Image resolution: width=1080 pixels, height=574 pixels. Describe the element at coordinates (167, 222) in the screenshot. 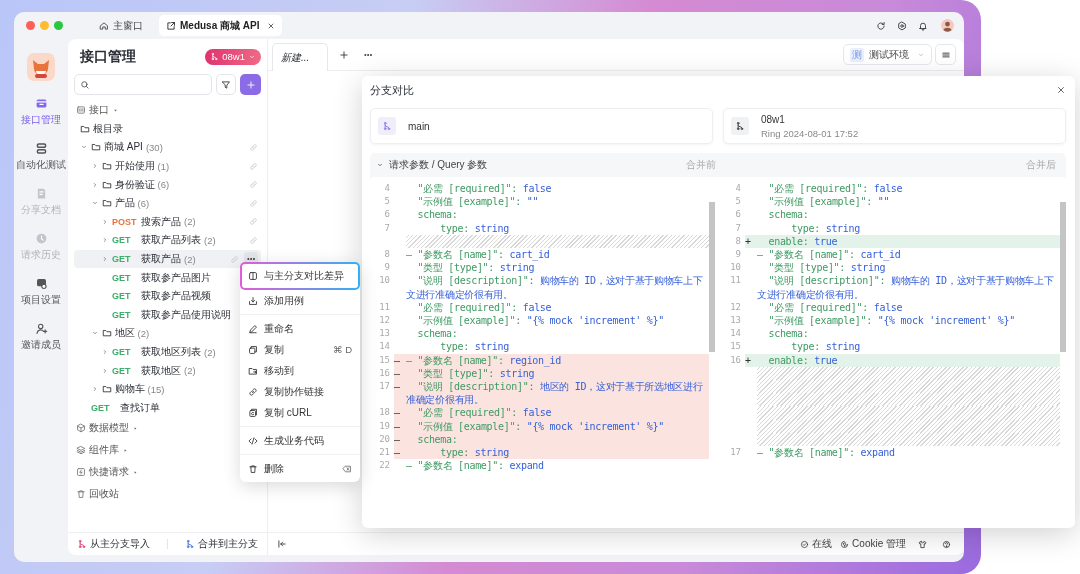

I see `tree-item: POST 搜索产品 (2)` at that location.